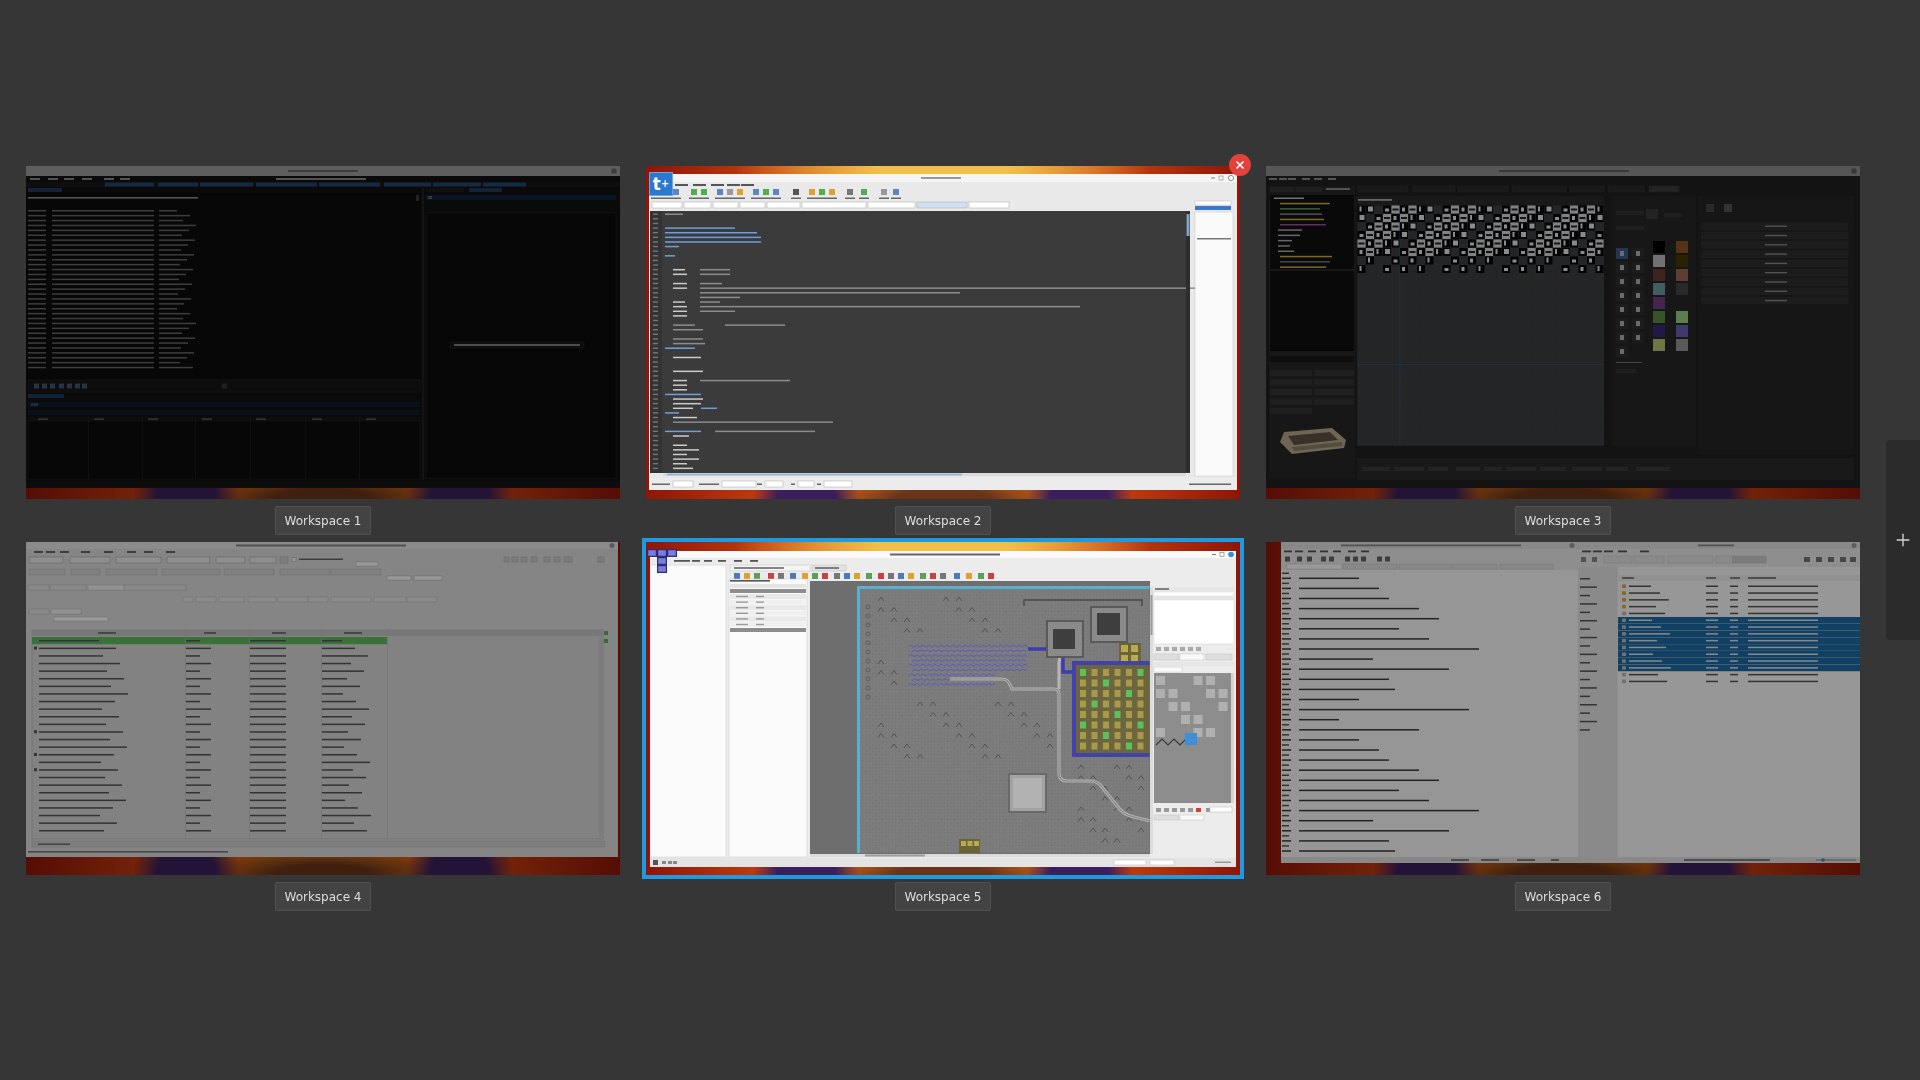  I want to click on workspace-label: Workspace 6, so click(1563, 896).